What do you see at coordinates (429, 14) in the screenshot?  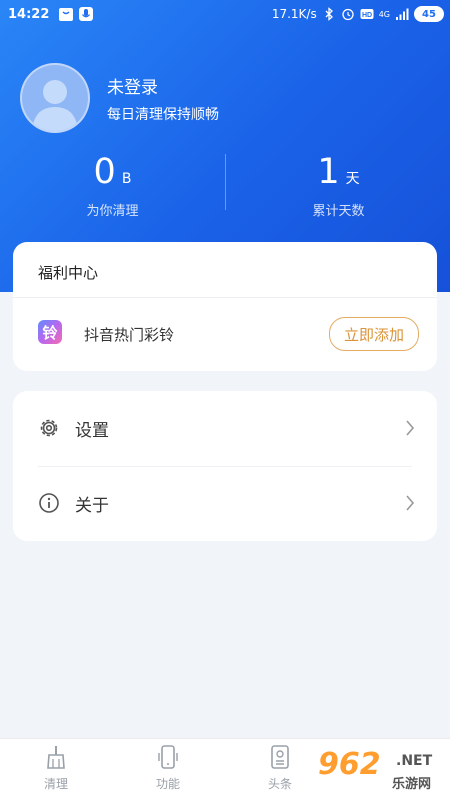 I see `battery-indicator: 45` at bounding box center [429, 14].